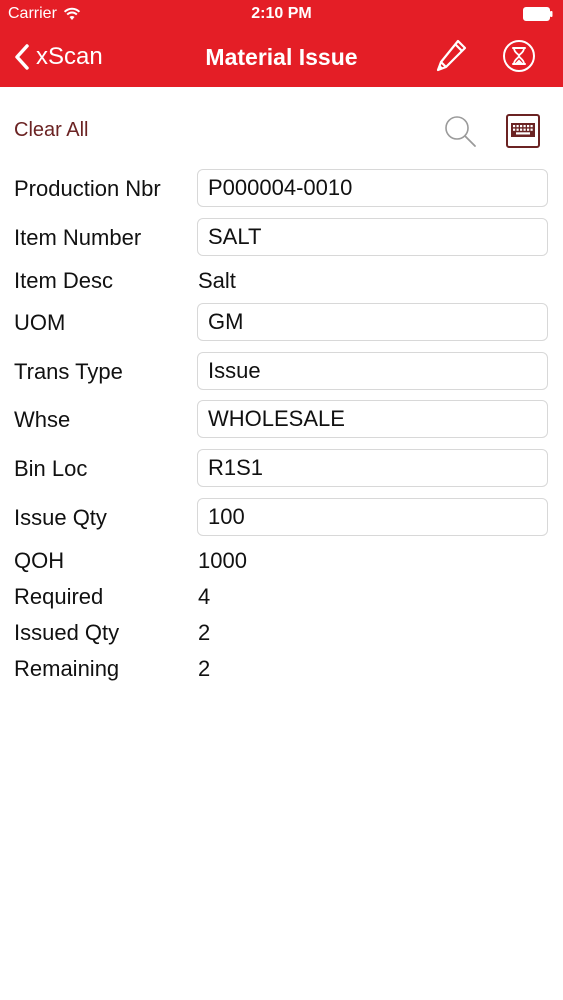 This screenshot has height=1000, width=563. What do you see at coordinates (68, 371) in the screenshot?
I see `trans-type-label: Trans Type` at bounding box center [68, 371].